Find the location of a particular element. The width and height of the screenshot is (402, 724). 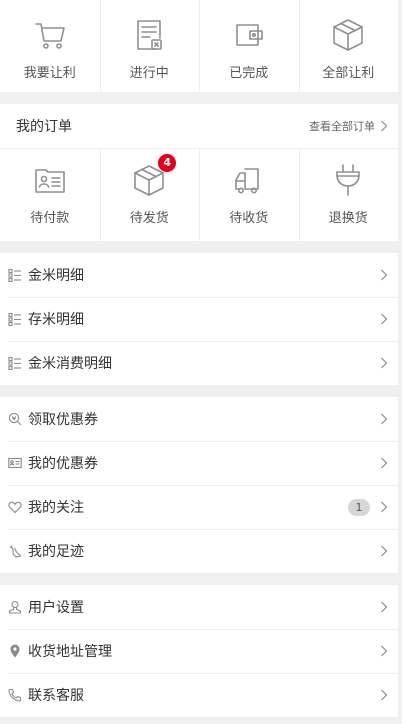

list-item-label: 用户设置 is located at coordinates (56, 608).